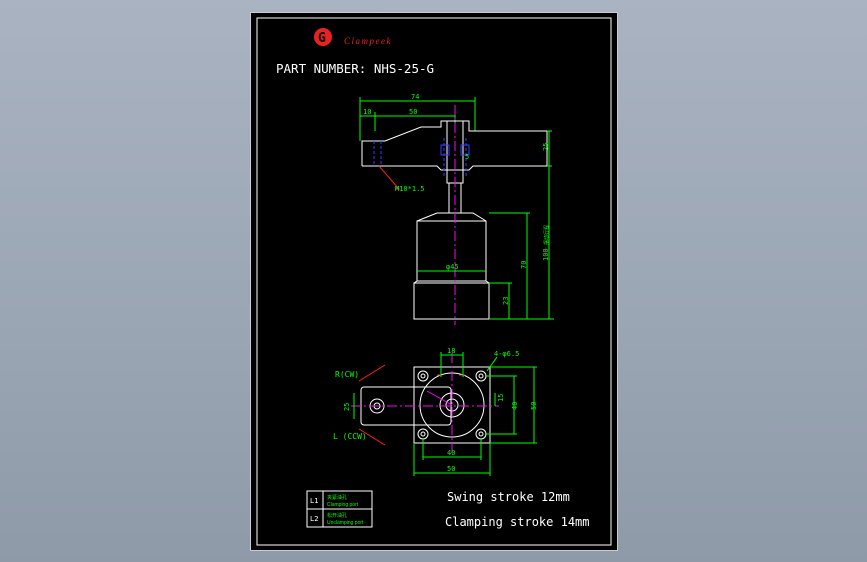 The height and width of the screenshot is (562, 867). I want to click on dim-5: 5, so click(467, 157).